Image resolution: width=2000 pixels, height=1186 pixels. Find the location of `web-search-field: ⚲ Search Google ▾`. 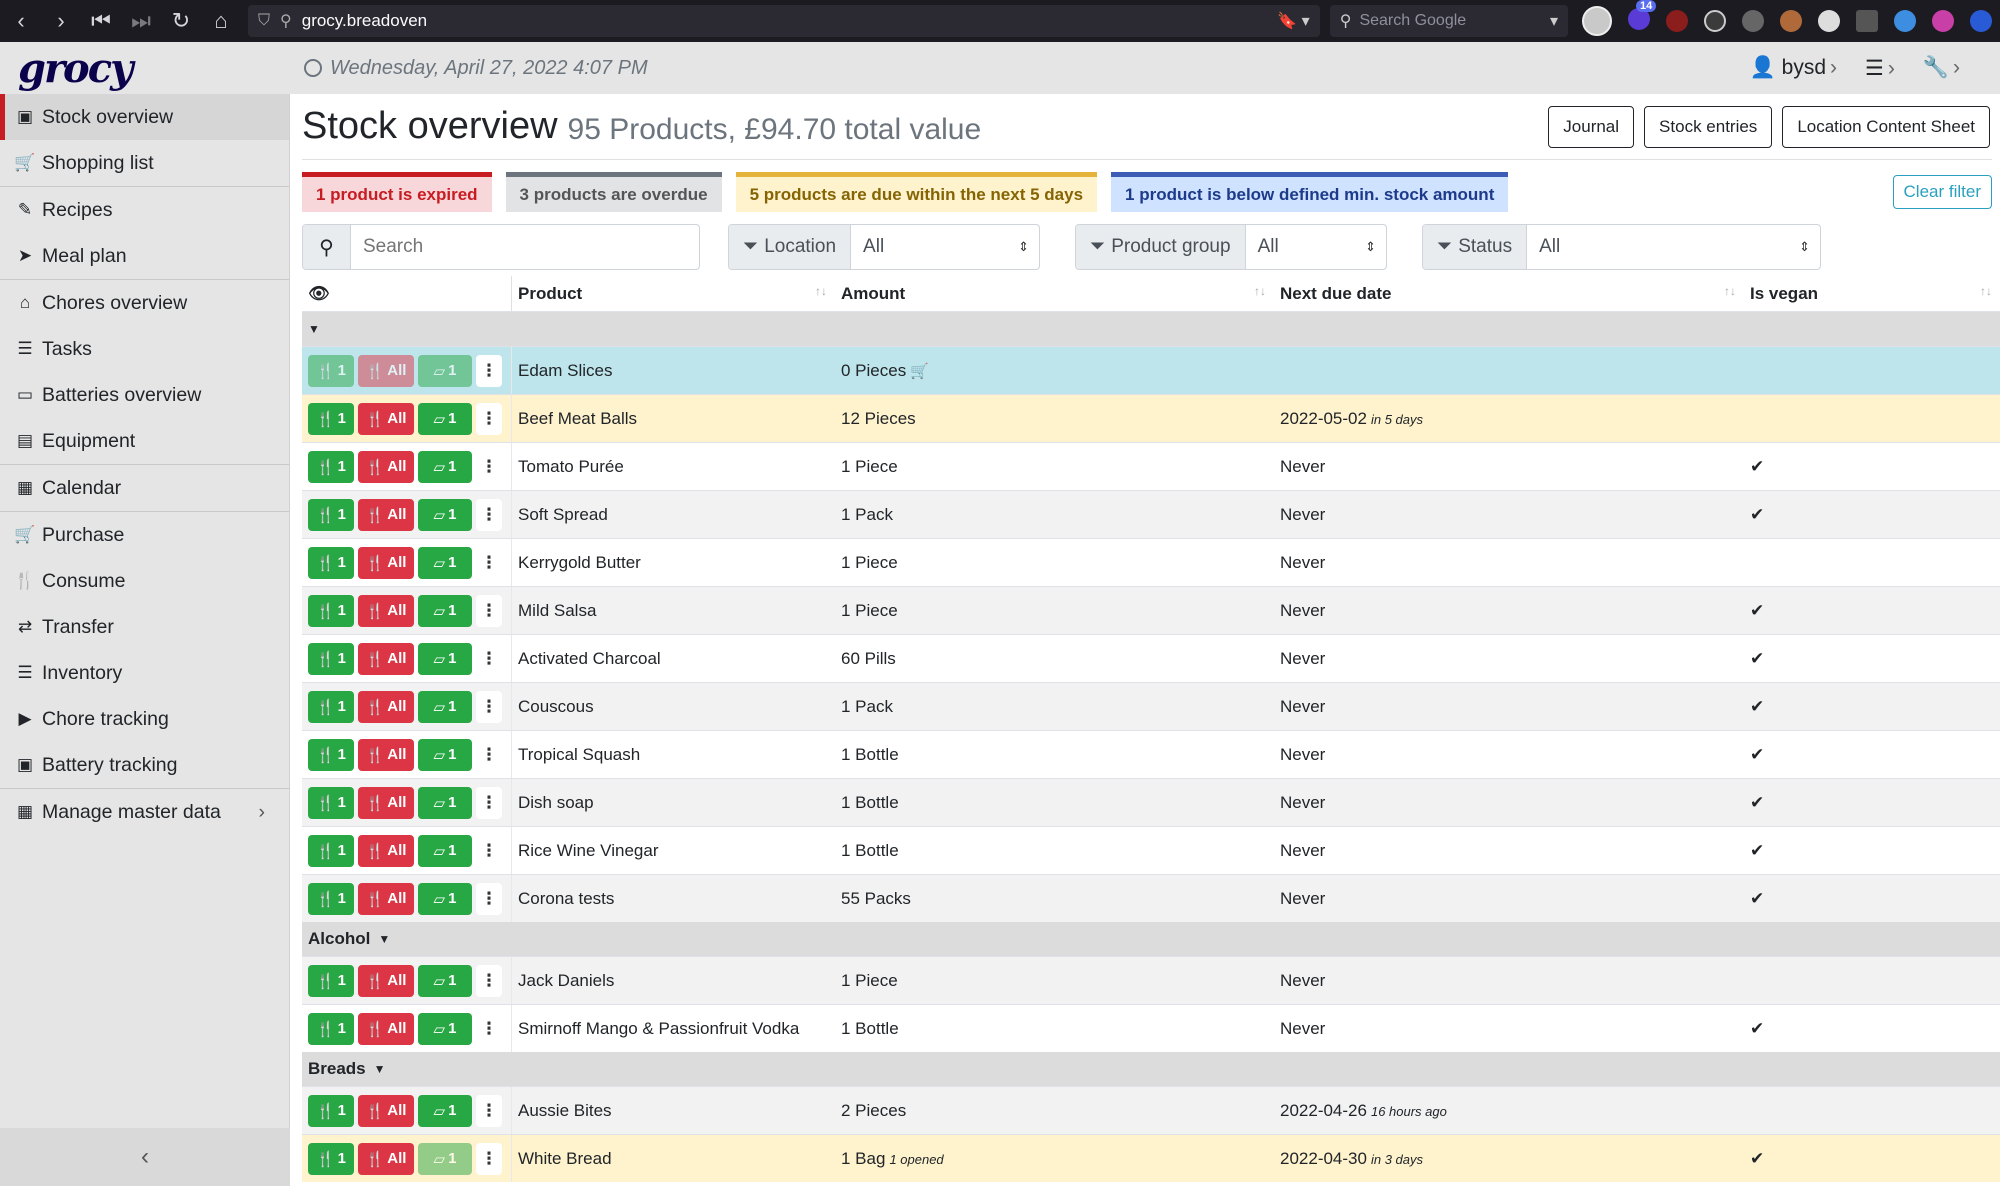

web-search-field: ⚲ Search Google ▾ is located at coordinates (1448, 21).